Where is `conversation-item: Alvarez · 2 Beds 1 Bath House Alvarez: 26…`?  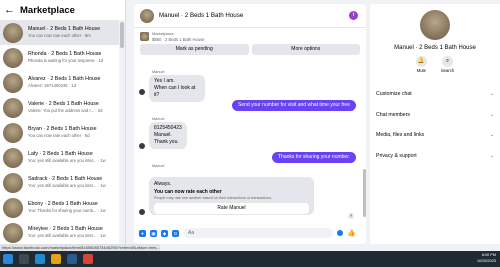
conversation-item: Alvarez · 2 Beds 1 Bath House Alvarez: 26… is located at coordinates (59, 82).